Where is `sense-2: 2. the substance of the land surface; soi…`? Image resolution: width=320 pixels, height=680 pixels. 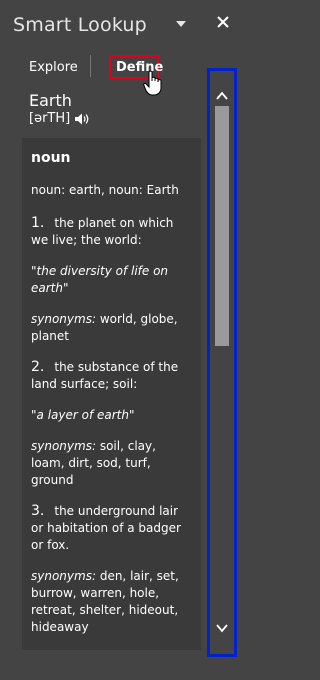
sense-2: 2. the substance of the land surface; soi… is located at coordinates (111, 376).